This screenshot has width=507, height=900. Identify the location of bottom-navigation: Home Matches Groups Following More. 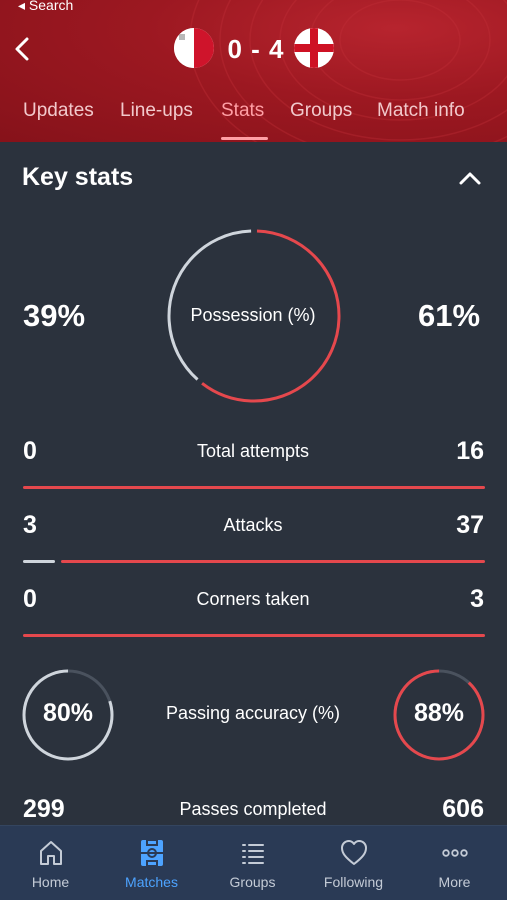
(253, 862).